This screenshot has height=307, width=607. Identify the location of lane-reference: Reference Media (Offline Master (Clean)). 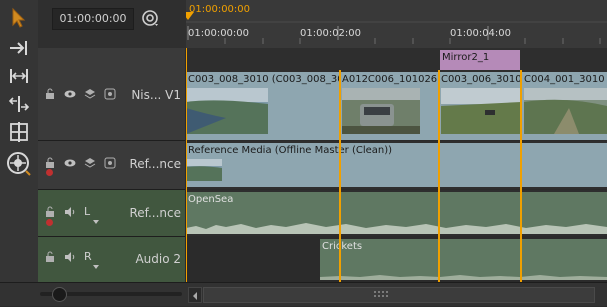
(396, 165).